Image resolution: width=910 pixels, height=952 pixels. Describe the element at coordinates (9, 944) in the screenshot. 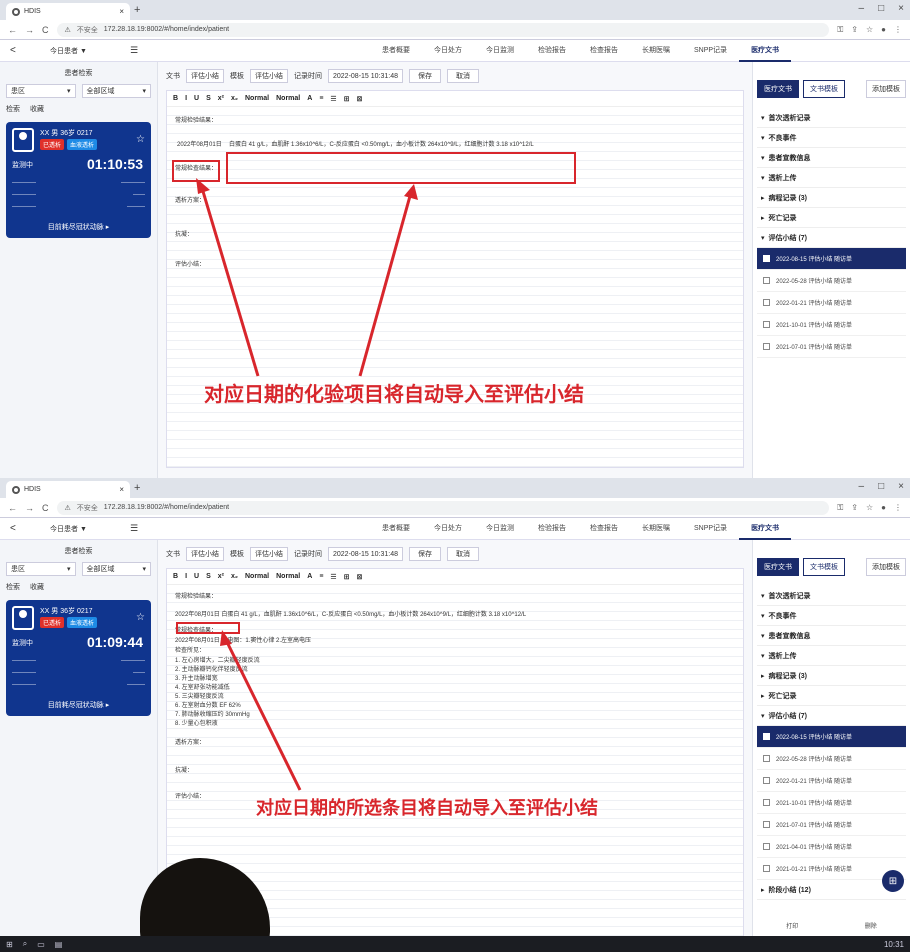

I see `windows-start-icon: ⊞` at that location.